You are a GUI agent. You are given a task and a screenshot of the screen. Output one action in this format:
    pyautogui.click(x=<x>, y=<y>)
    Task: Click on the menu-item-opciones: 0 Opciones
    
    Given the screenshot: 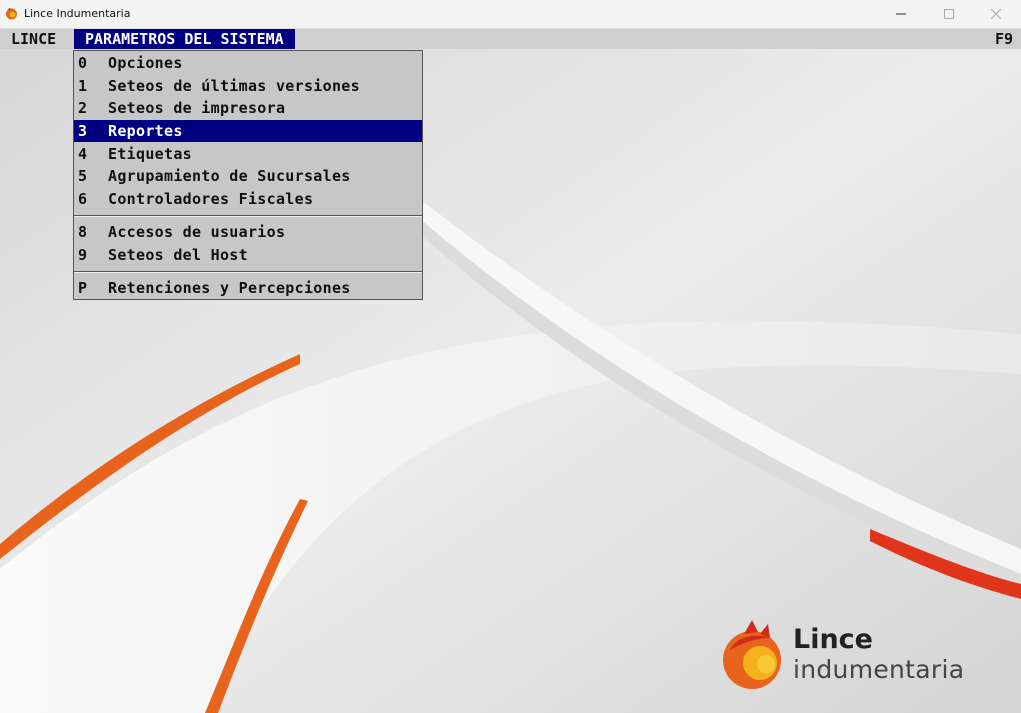 What is the action you would take?
    pyautogui.click(x=248, y=63)
    